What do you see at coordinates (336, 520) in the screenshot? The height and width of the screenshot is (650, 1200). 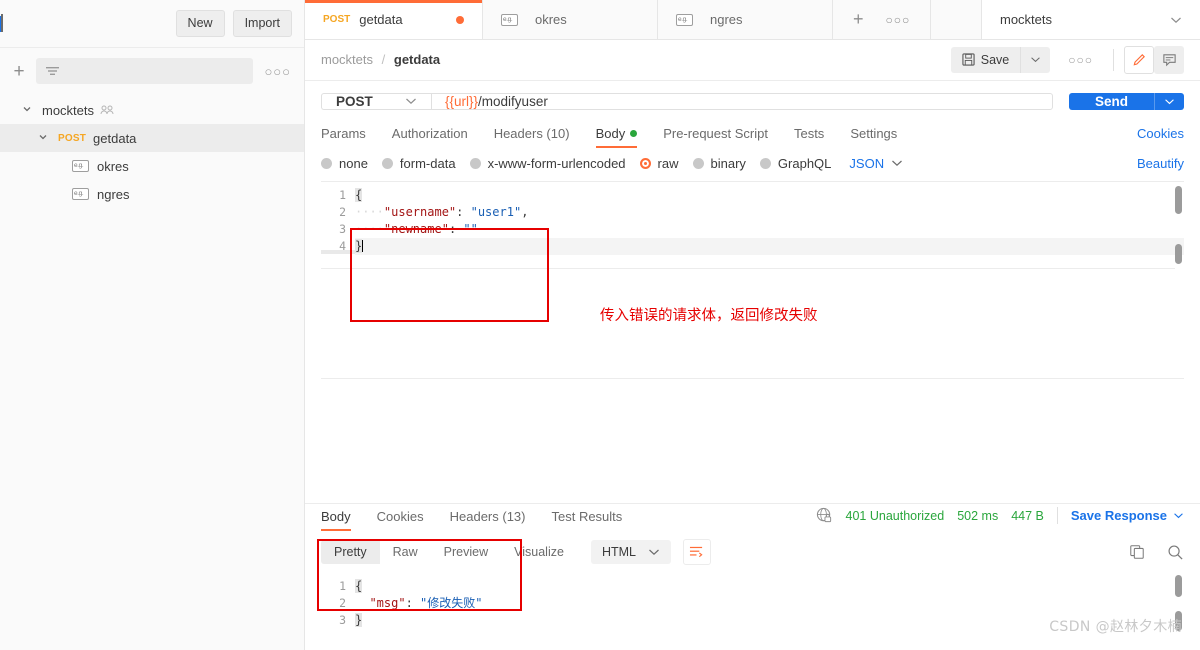 I see `response-tab-body: Body` at bounding box center [336, 520].